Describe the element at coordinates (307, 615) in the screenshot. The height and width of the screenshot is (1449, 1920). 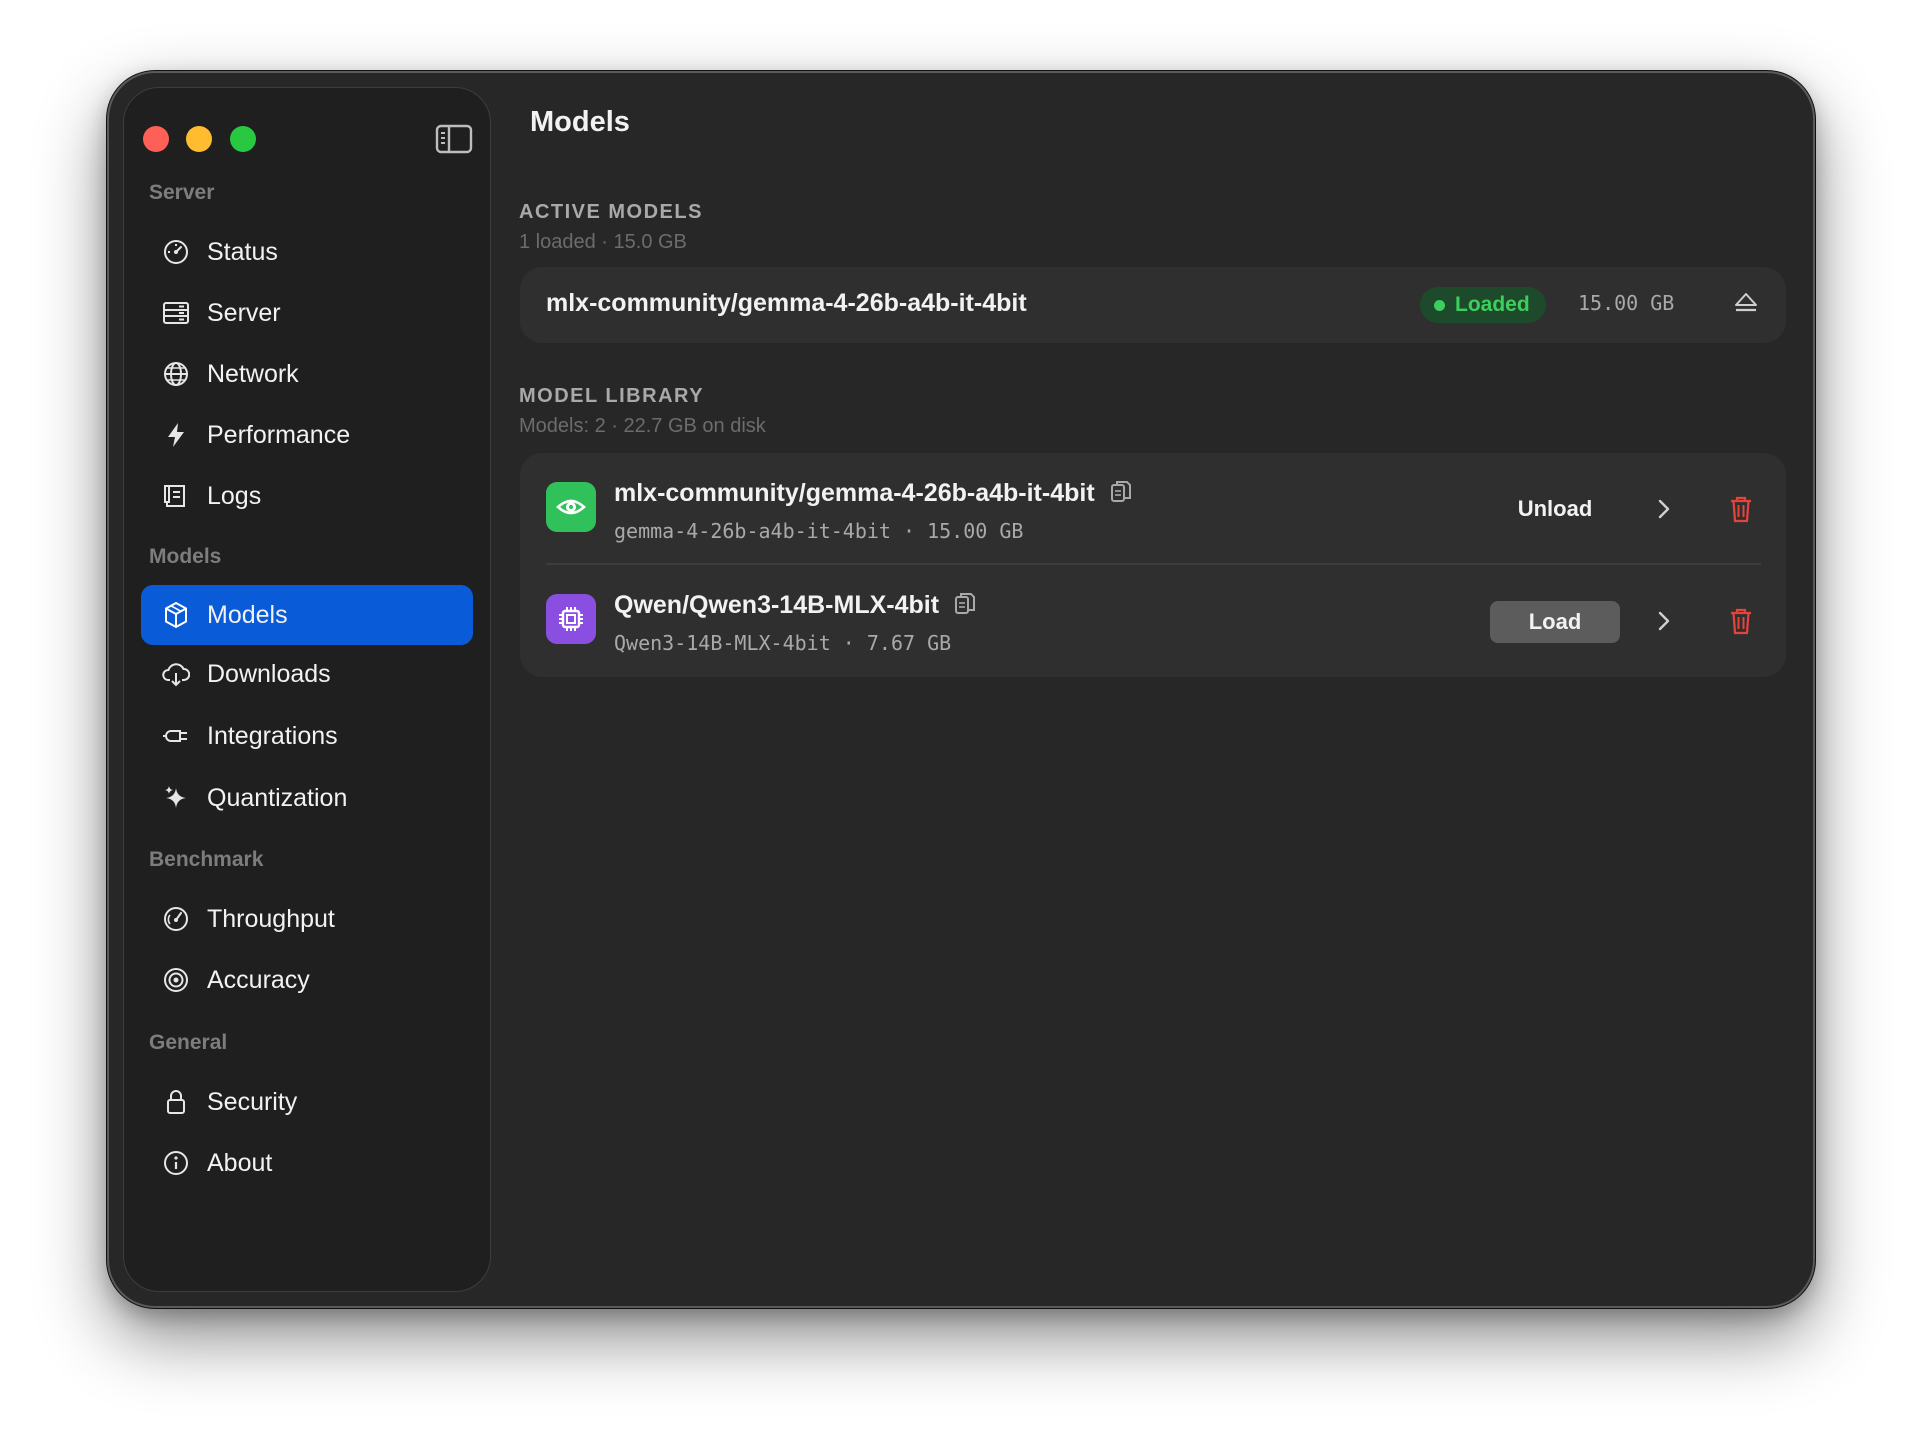
I see `sidebar-item-models: Models` at that location.